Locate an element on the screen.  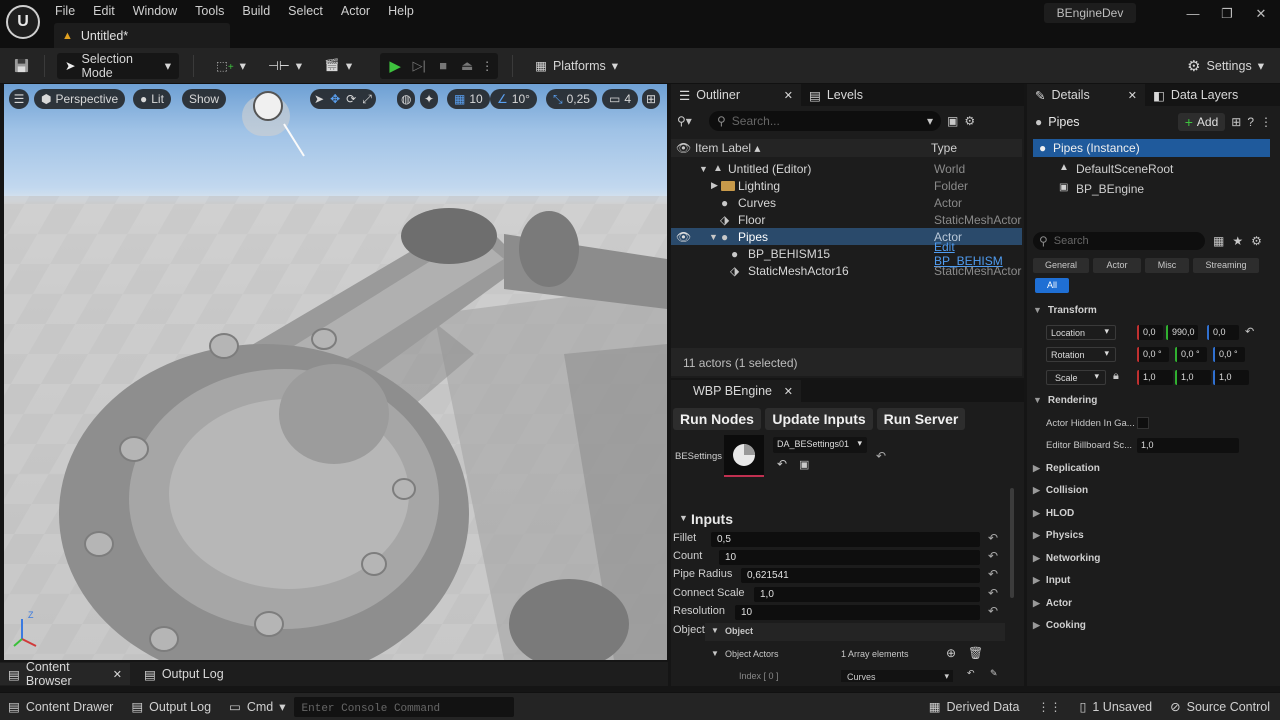
filter-general: General is located at coordinates (1061, 265).